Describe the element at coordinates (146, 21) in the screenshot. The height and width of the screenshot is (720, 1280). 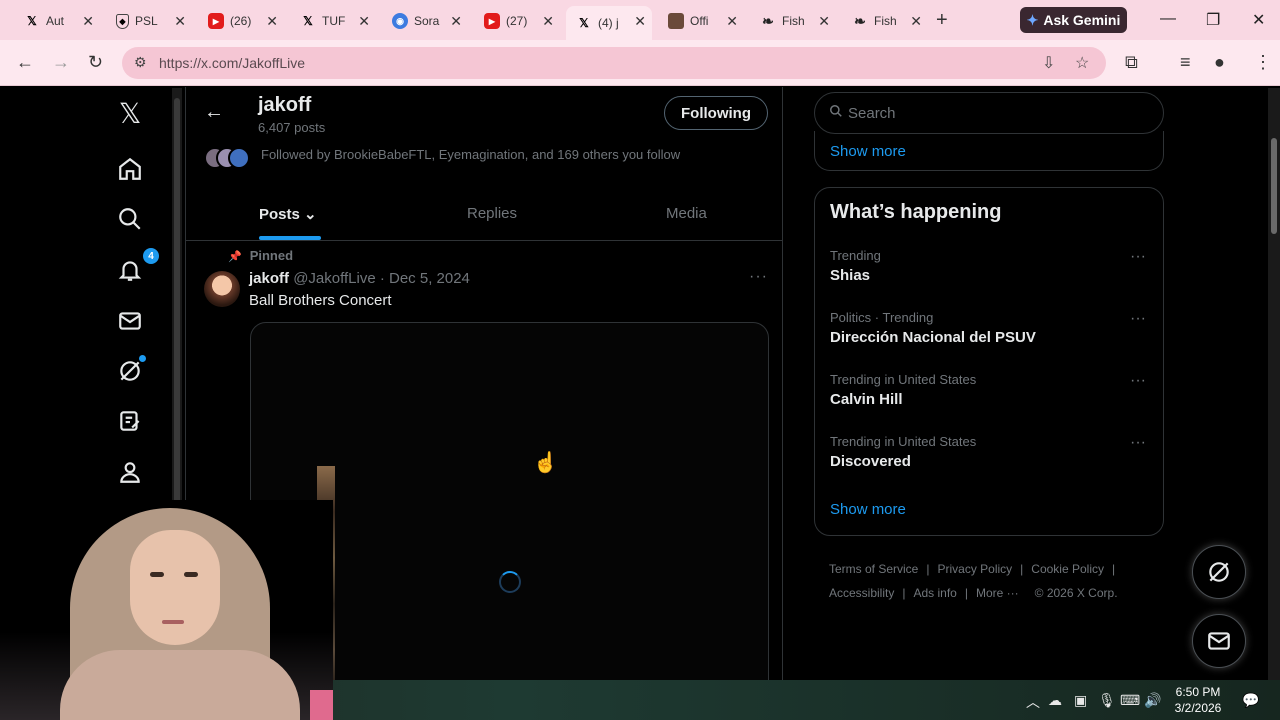
I see `tab-title: PSL` at that location.